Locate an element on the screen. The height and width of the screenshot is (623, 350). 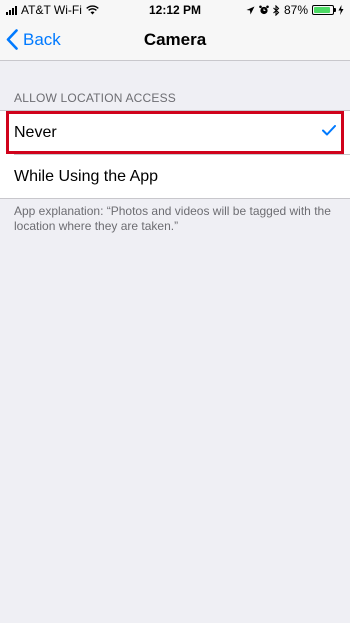
navigation-bar: Back Camera is located at coordinates (175, 40).